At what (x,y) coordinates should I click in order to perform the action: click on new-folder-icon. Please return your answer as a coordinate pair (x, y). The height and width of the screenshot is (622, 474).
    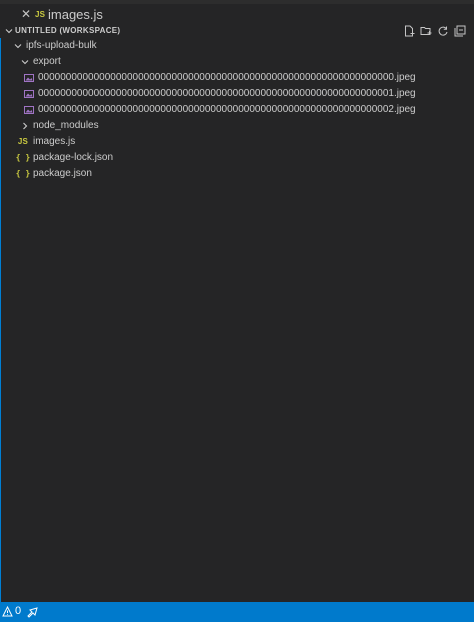
    Looking at the image, I should click on (426, 31).